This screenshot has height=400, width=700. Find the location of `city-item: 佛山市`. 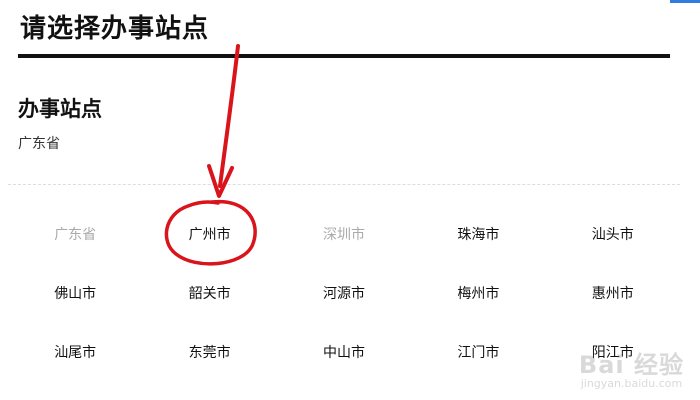

city-item: 佛山市 is located at coordinates (75, 292).